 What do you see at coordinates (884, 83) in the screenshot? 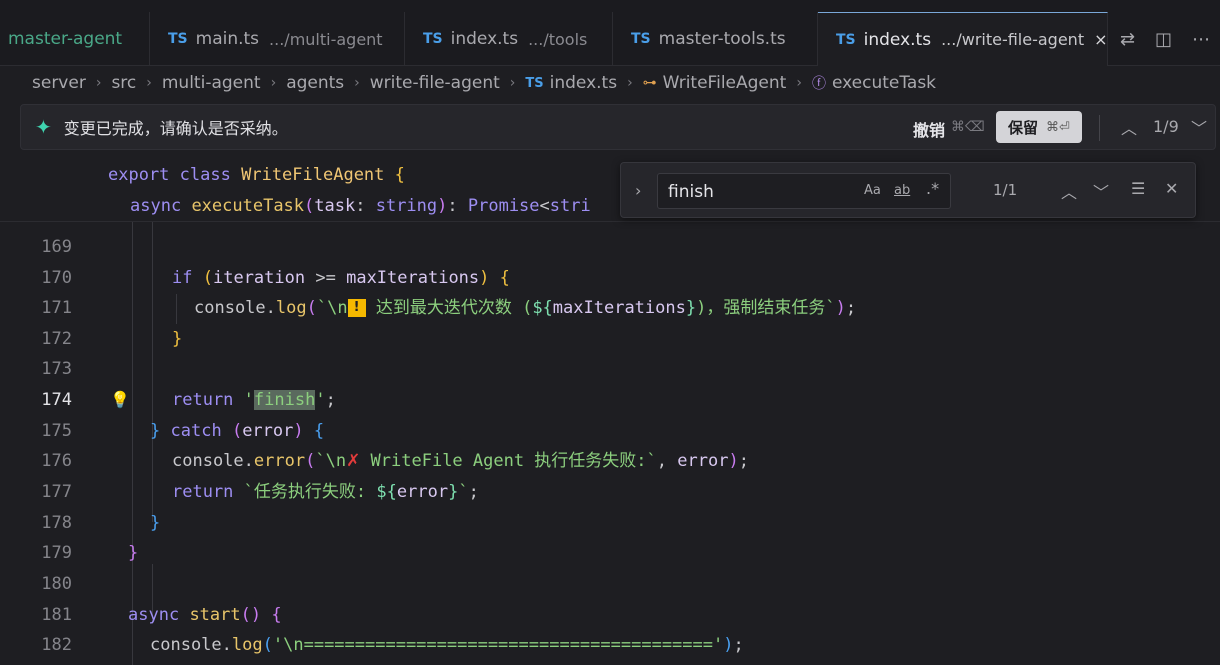
I see `breadcrumb-method: executeTask` at bounding box center [884, 83].